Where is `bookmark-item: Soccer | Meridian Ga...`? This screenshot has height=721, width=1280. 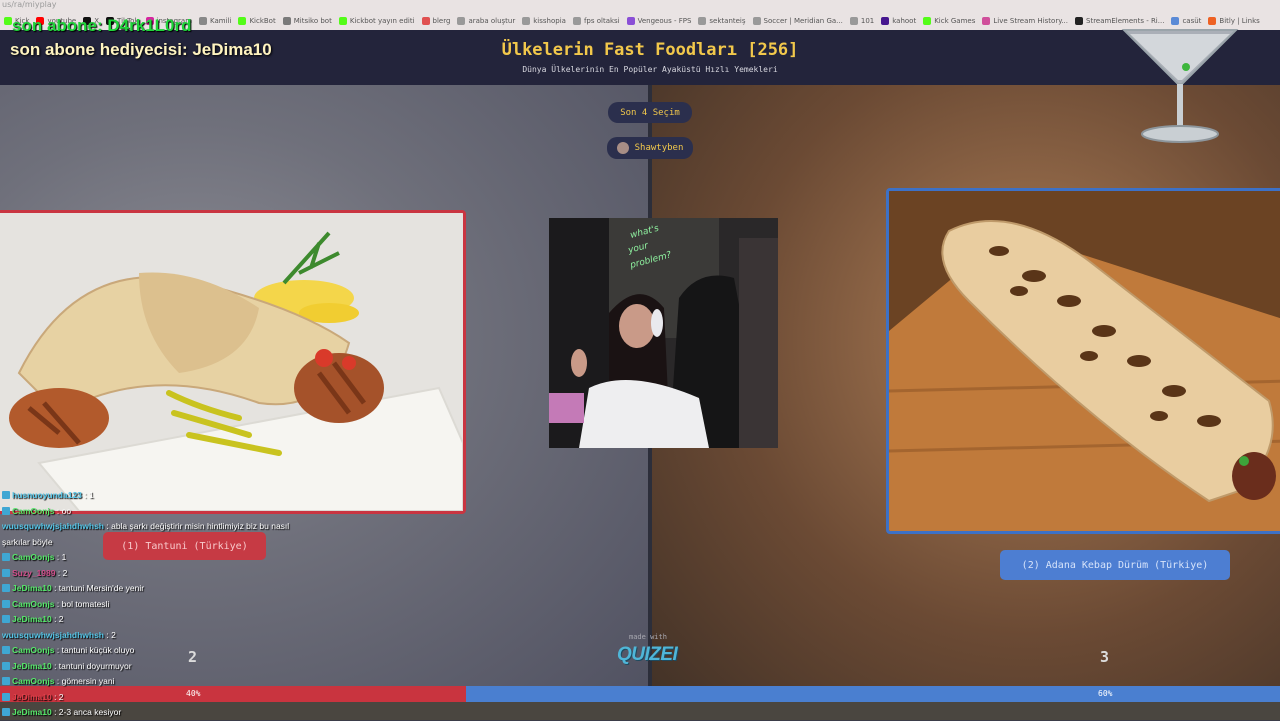
bookmark-item: Soccer | Meridian Ga... is located at coordinates (797, 21).